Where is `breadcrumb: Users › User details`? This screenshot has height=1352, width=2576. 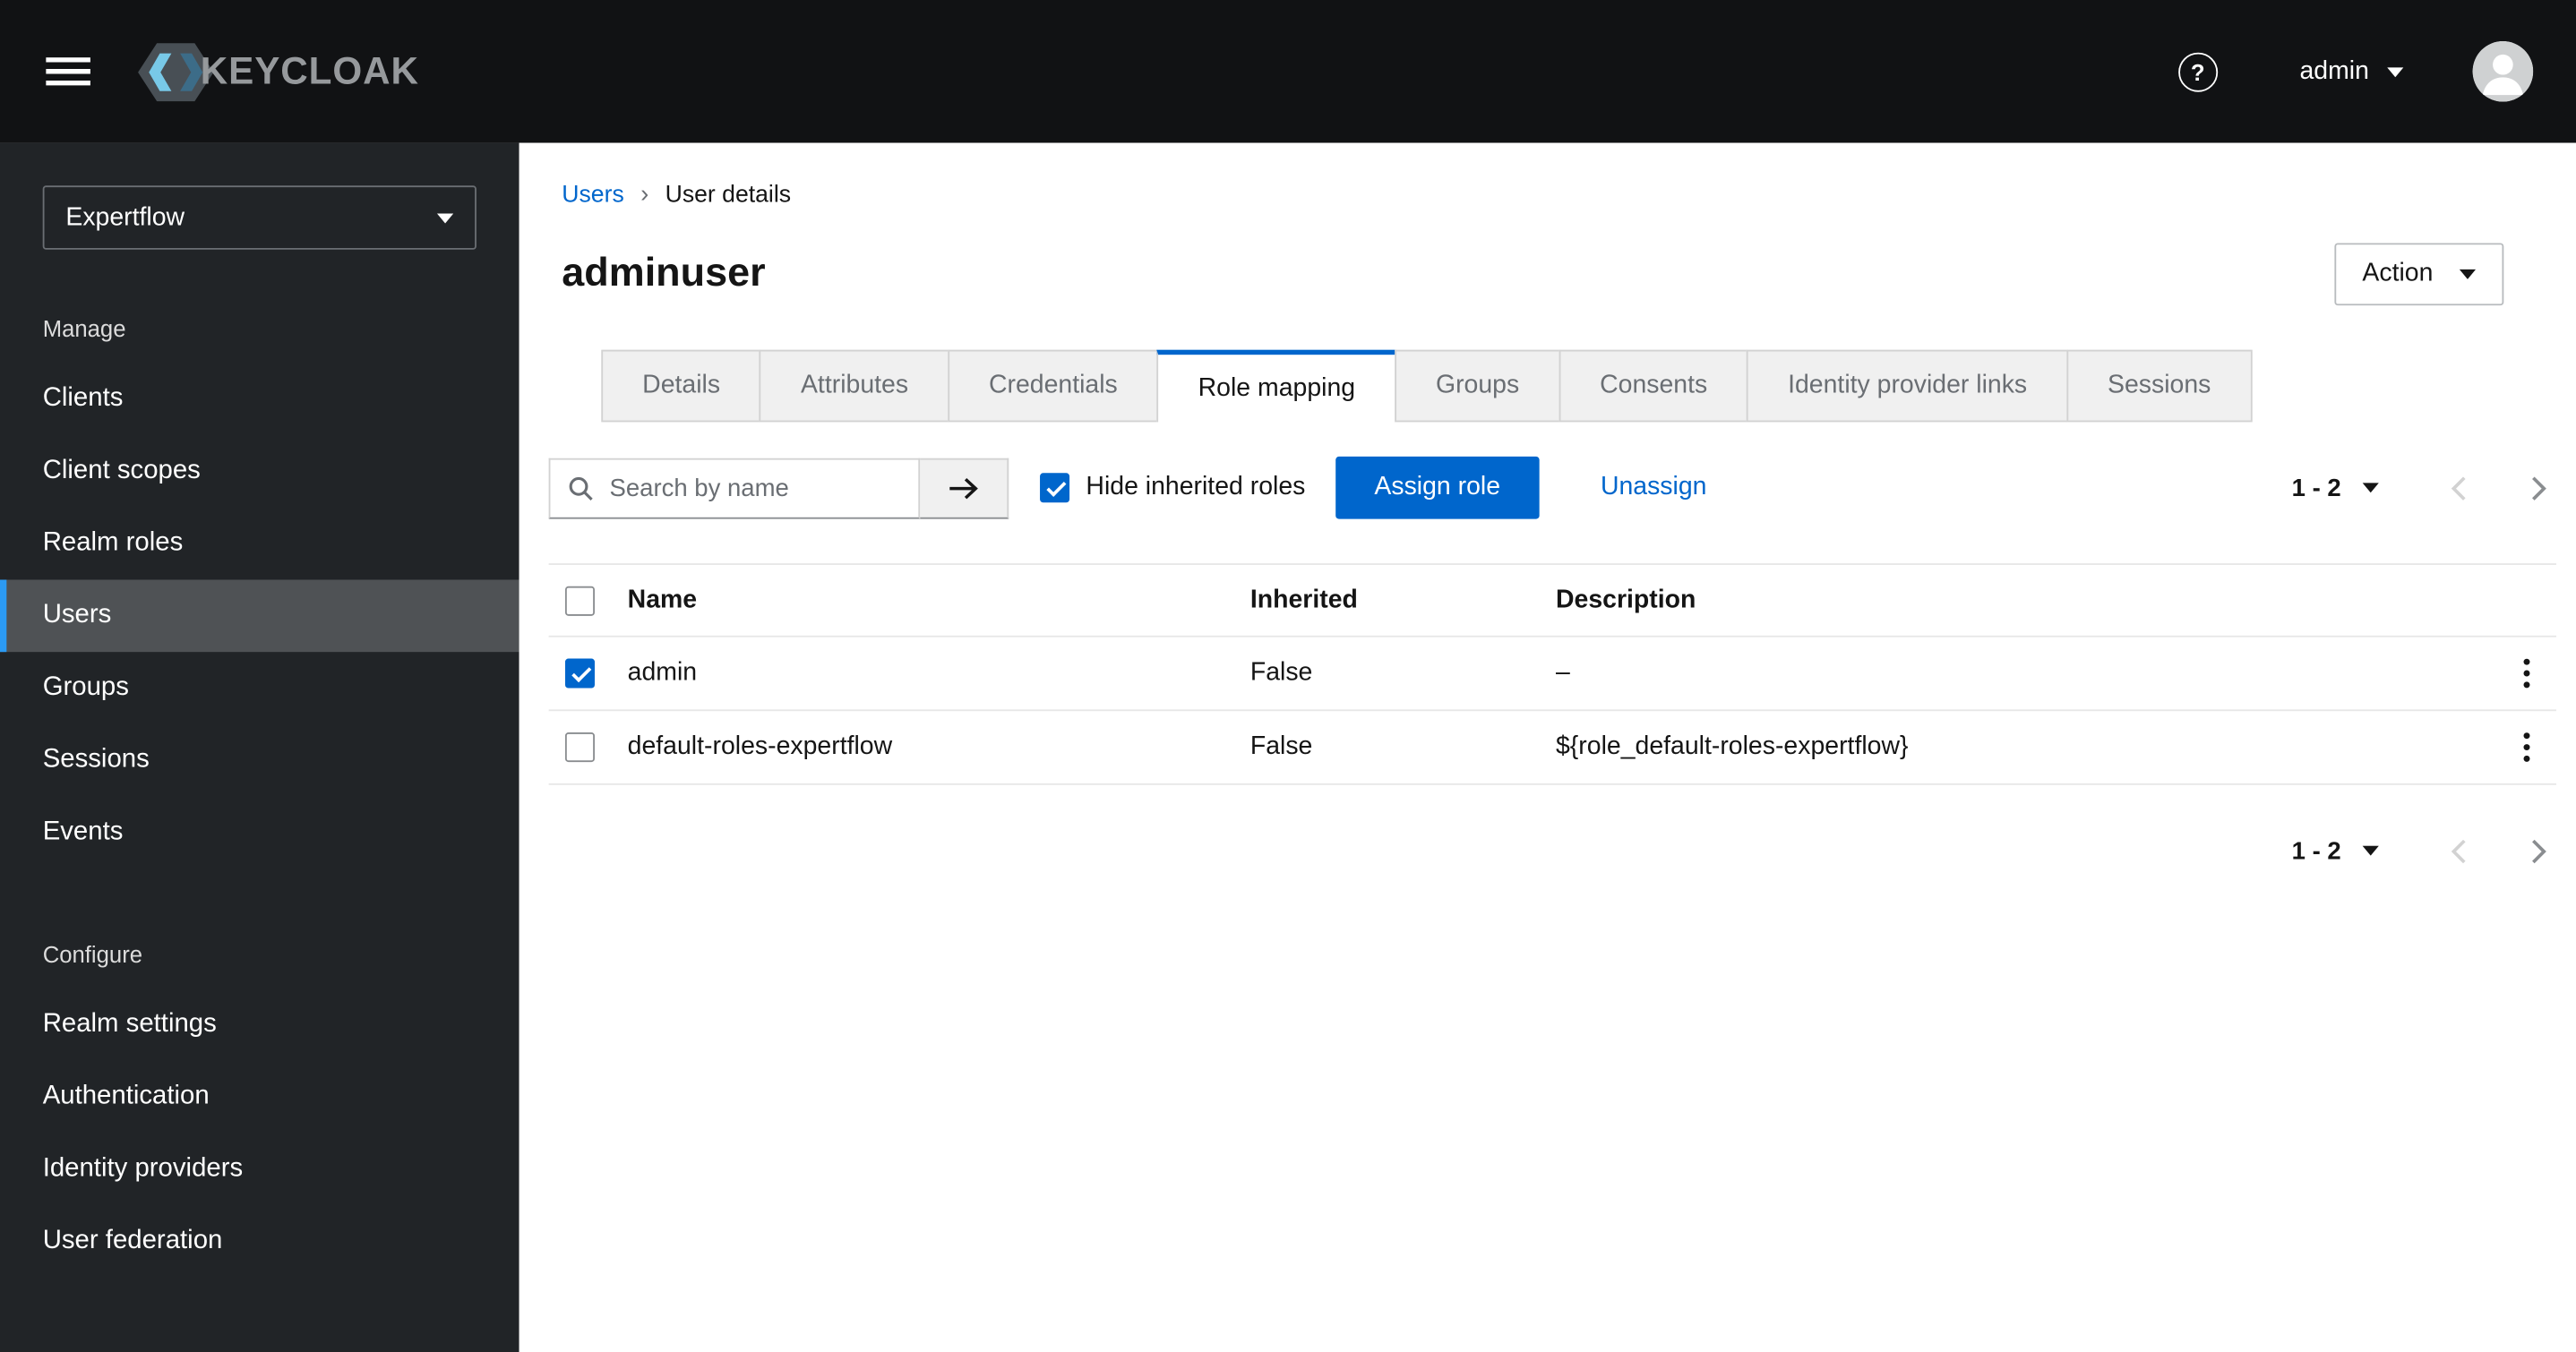 breadcrumb: Users › User details is located at coordinates (1569, 195).